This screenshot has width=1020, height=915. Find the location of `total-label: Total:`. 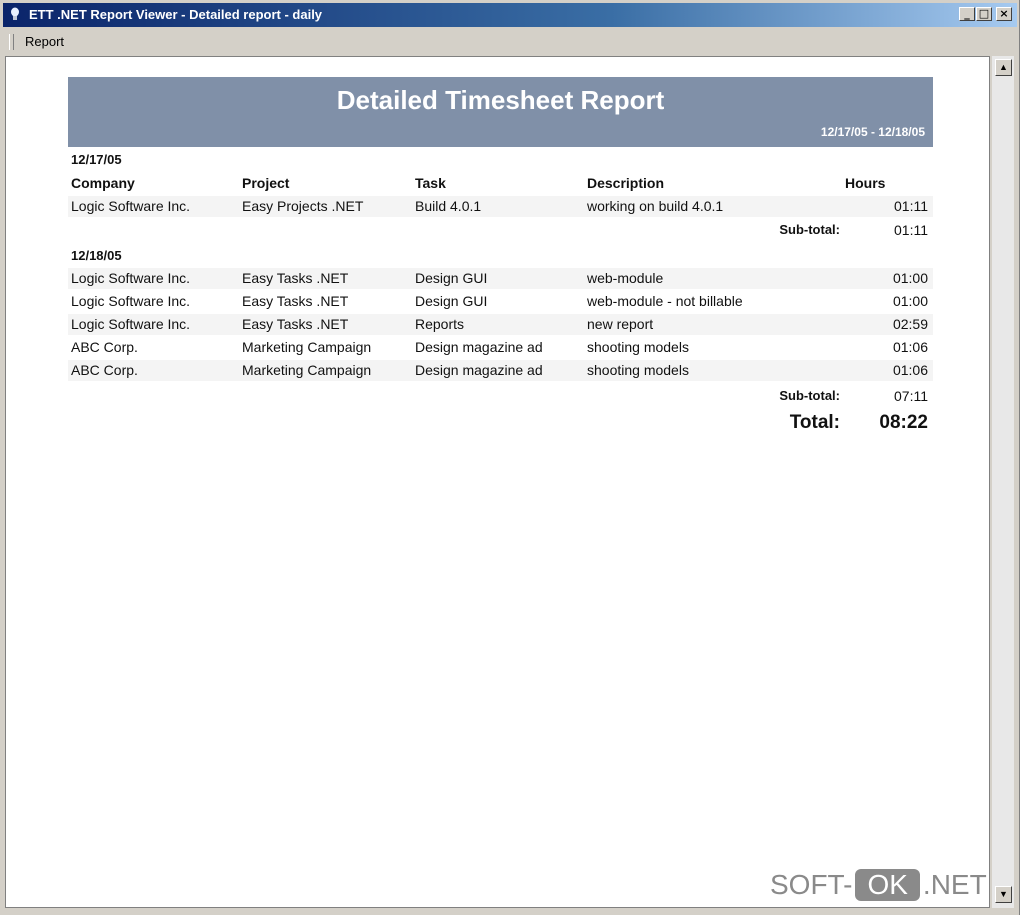

total-label: Total: is located at coordinates (814, 422).